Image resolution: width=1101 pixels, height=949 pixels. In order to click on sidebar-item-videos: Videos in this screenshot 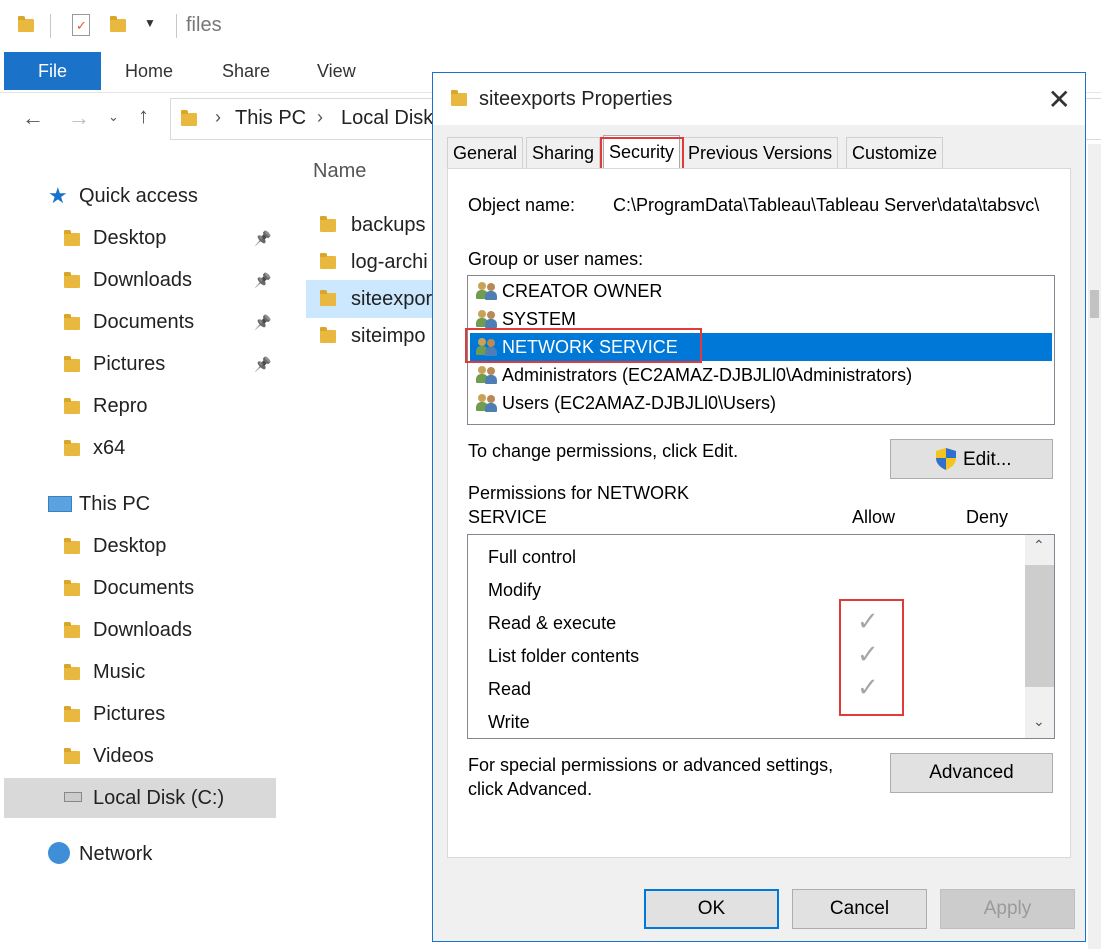, I will do `click(171, 756)`.